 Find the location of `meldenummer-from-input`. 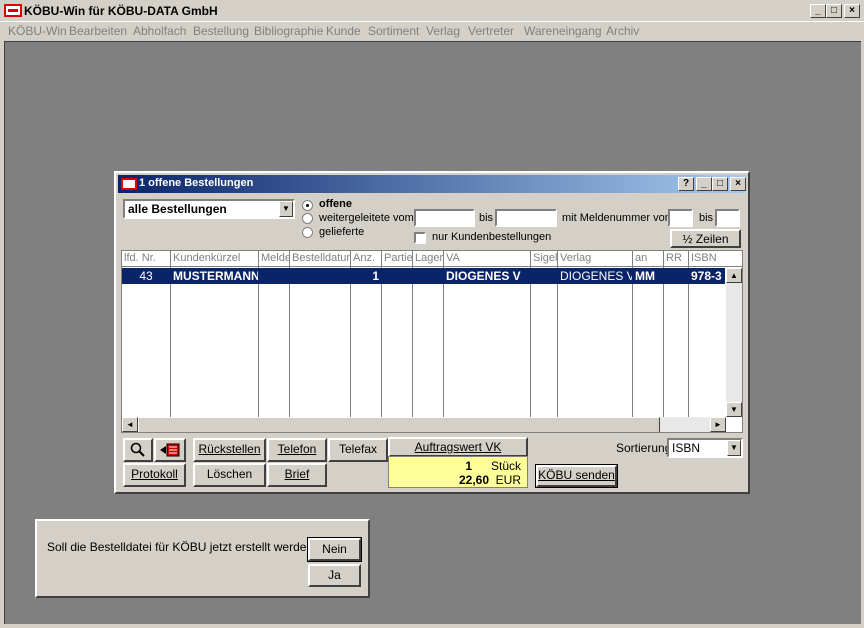

meldenummer-from-input is located at coordinates (680, 218).